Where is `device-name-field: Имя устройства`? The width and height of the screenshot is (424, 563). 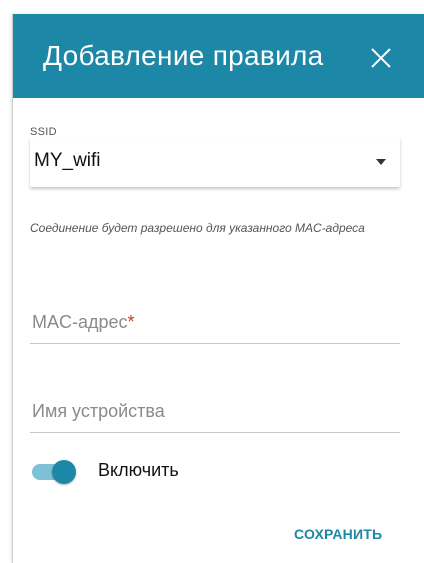
device-name-field: Имя устройства is located at coordinates (215, 413).